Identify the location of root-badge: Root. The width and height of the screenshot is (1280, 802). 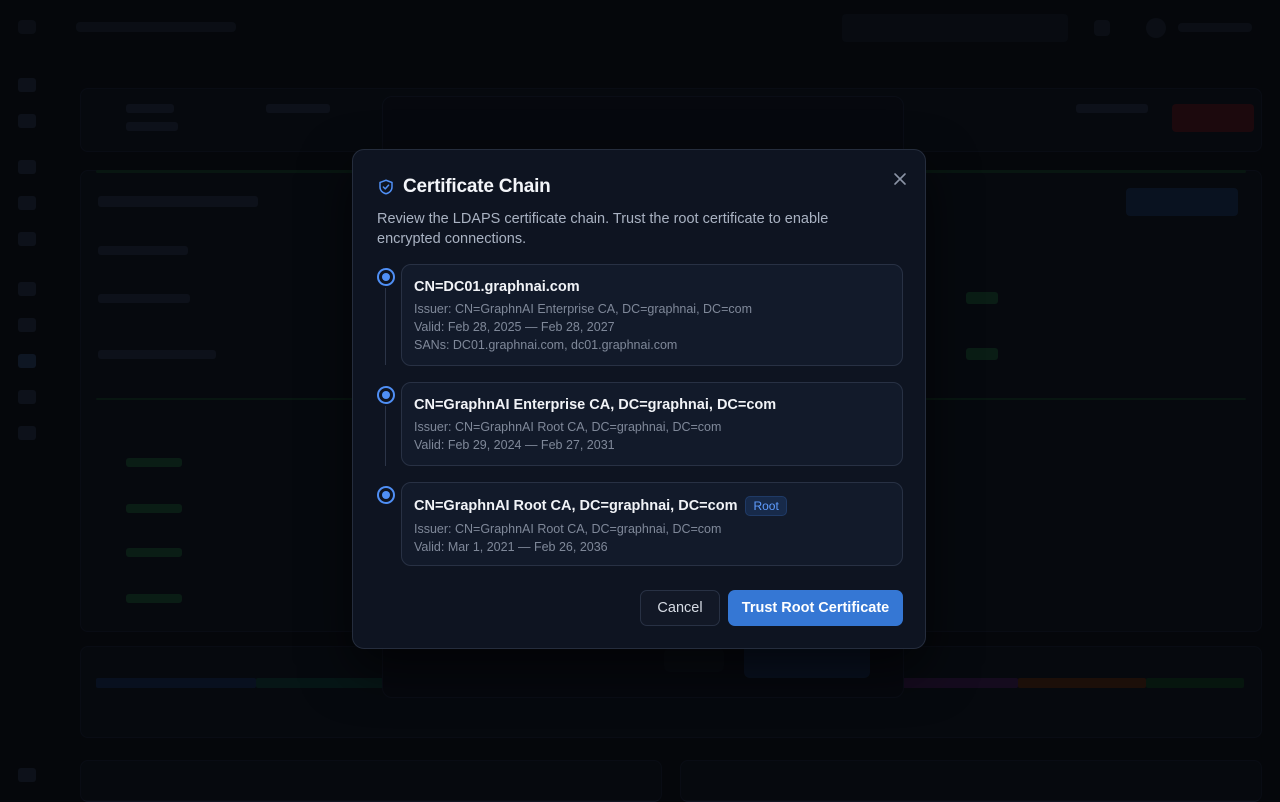
(766, 506).